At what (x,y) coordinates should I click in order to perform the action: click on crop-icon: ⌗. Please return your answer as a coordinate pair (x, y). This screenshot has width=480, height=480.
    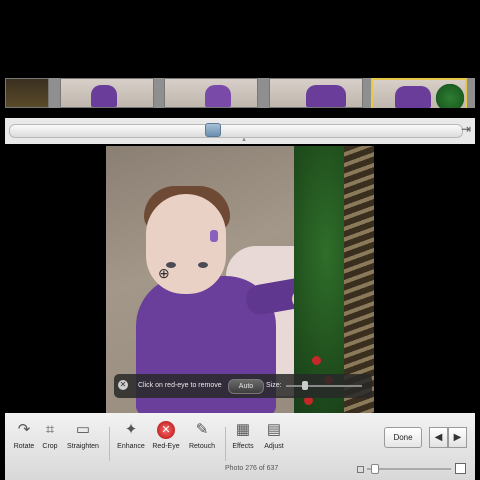
    Looking at the image, I should click on (50, 429).